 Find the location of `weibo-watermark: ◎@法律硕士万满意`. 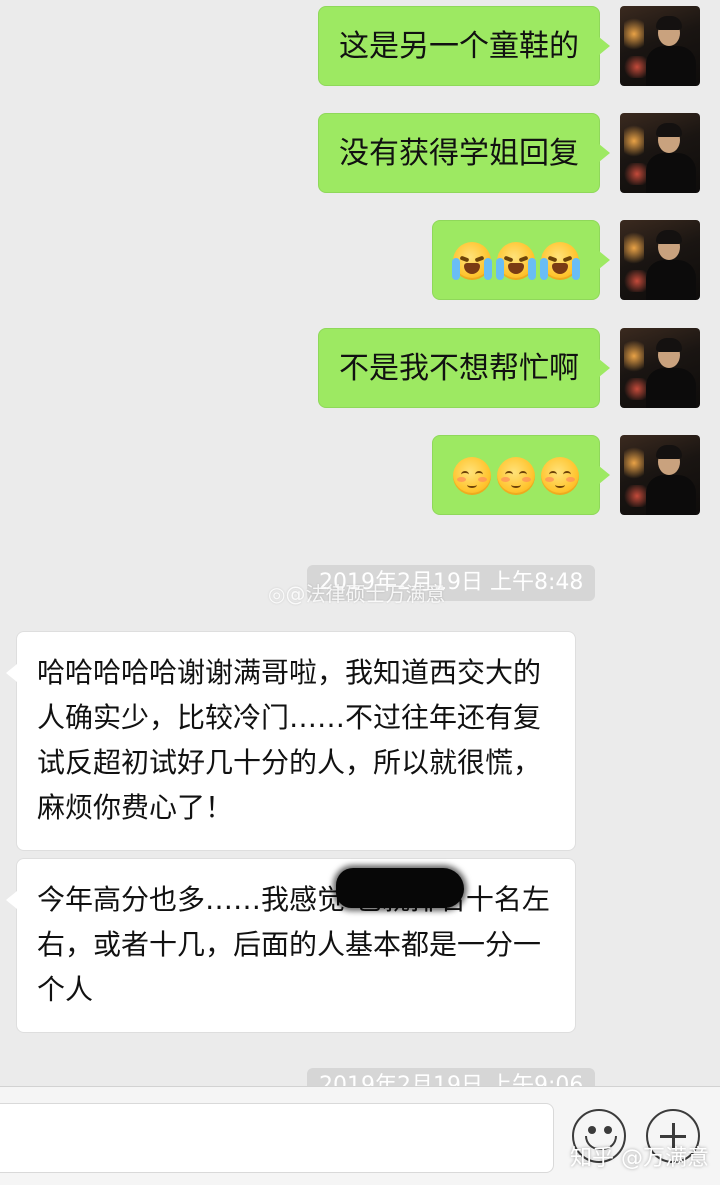

weibo-watermark: ◎@法律硕士万满意 is located at coordinates (356, 592).